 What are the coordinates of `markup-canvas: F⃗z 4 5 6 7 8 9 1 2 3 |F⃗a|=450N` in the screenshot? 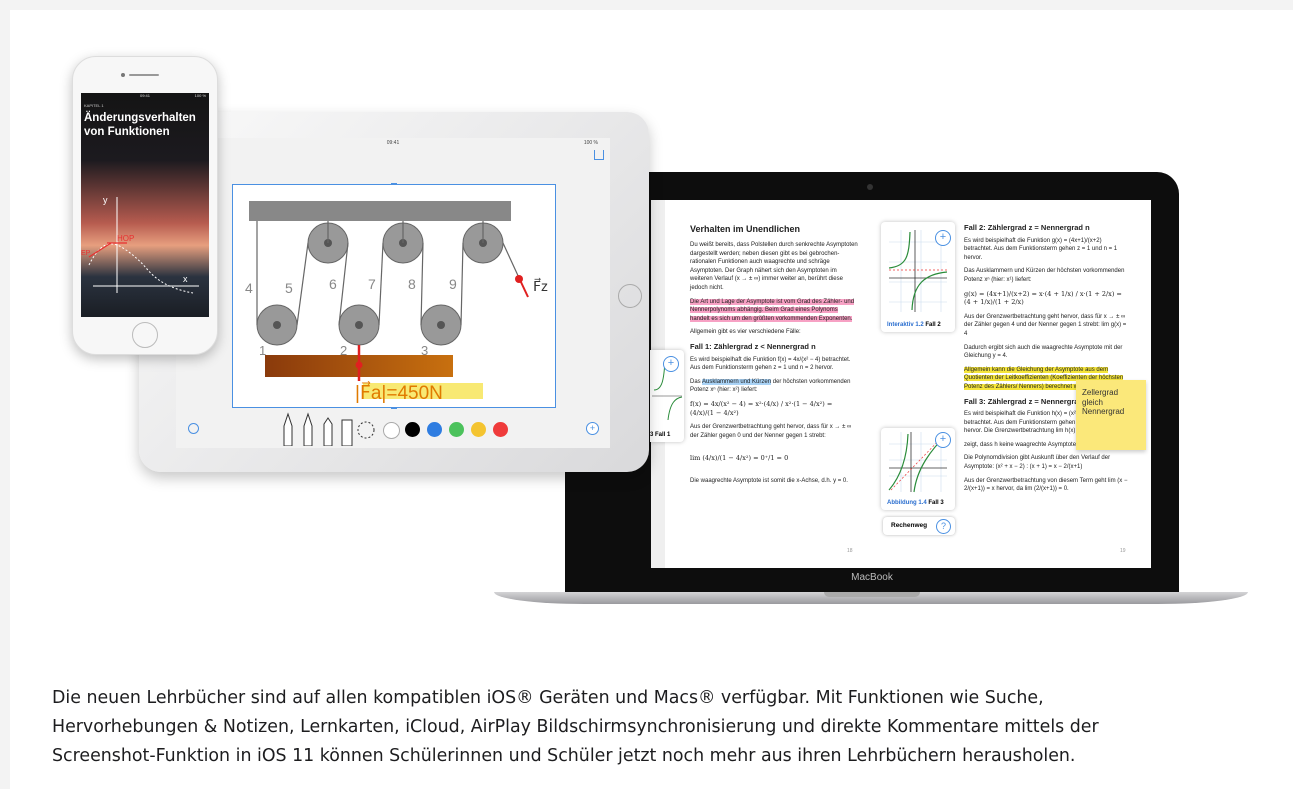 It's located at (394, 296).